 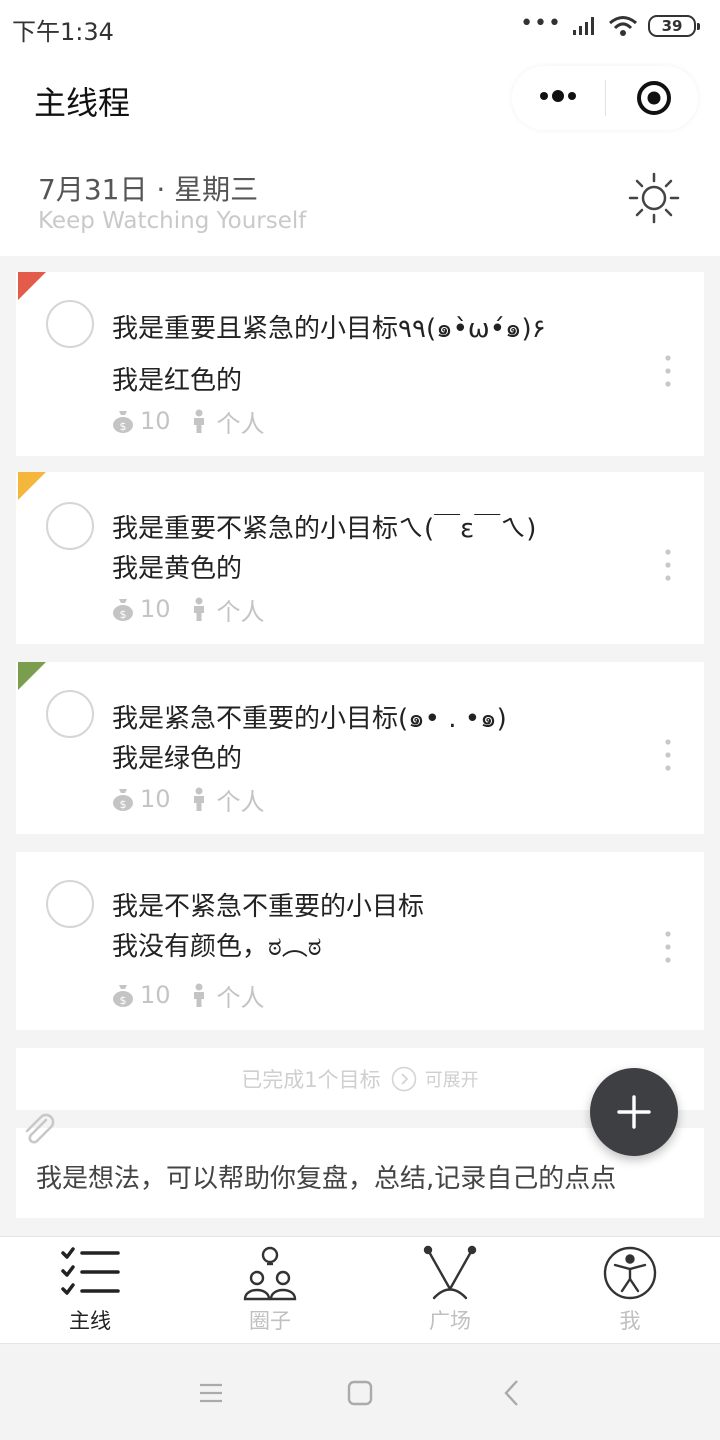 What do you see at coordinates (82, 103) in the screenshot?
I see `page-title: 主线程` at bounding box center [82, 103].